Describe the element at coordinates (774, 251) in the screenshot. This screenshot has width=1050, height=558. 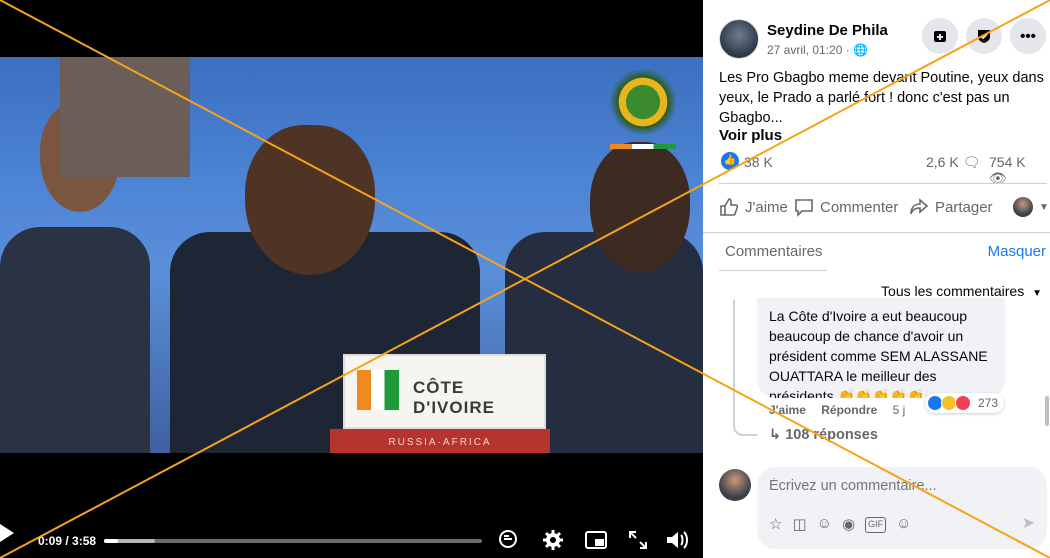
I see `tab-comments: Commentaires` at that location.